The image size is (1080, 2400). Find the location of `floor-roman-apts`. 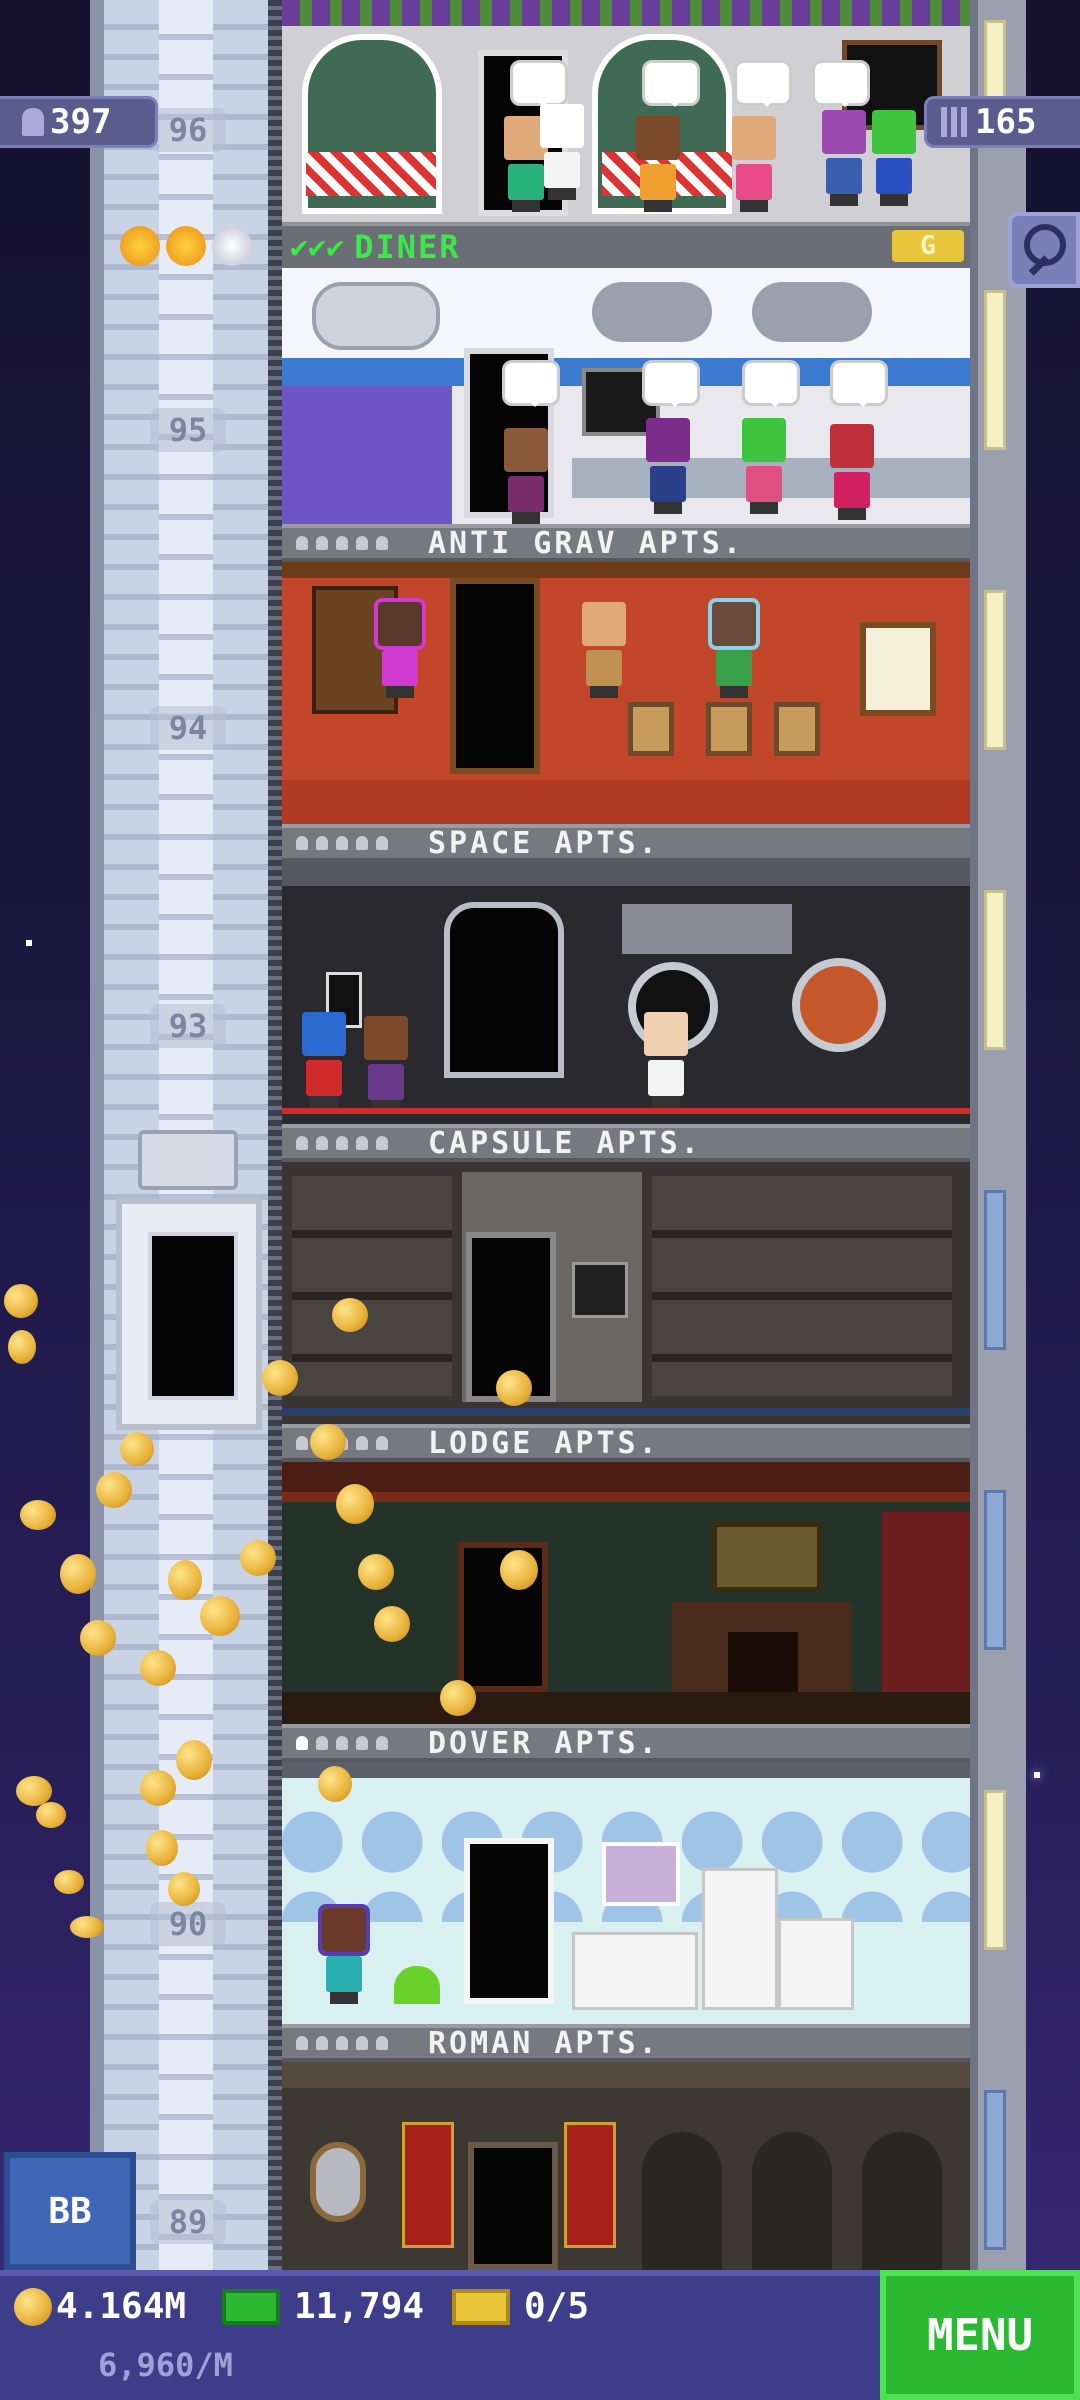

floor-roman-apts is located at coordinates (626, 2166).